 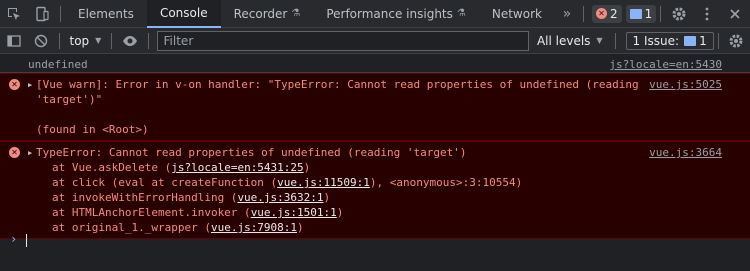 I want to click on inspect-element-icon, so click(x=14, y=14).